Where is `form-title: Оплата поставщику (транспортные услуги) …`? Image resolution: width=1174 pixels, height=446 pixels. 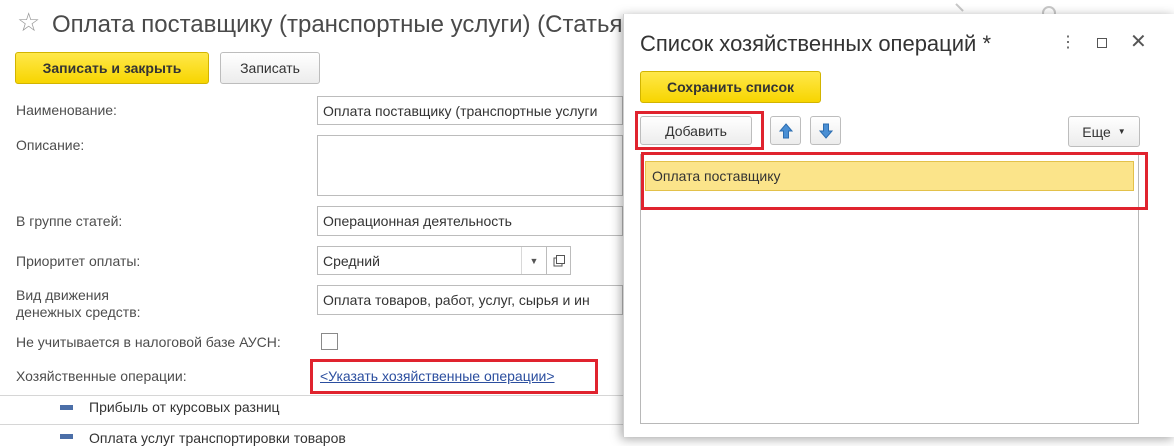
form-title: Оплата поставщику (транспортные услуги) … is located at coordinates (337, 24).